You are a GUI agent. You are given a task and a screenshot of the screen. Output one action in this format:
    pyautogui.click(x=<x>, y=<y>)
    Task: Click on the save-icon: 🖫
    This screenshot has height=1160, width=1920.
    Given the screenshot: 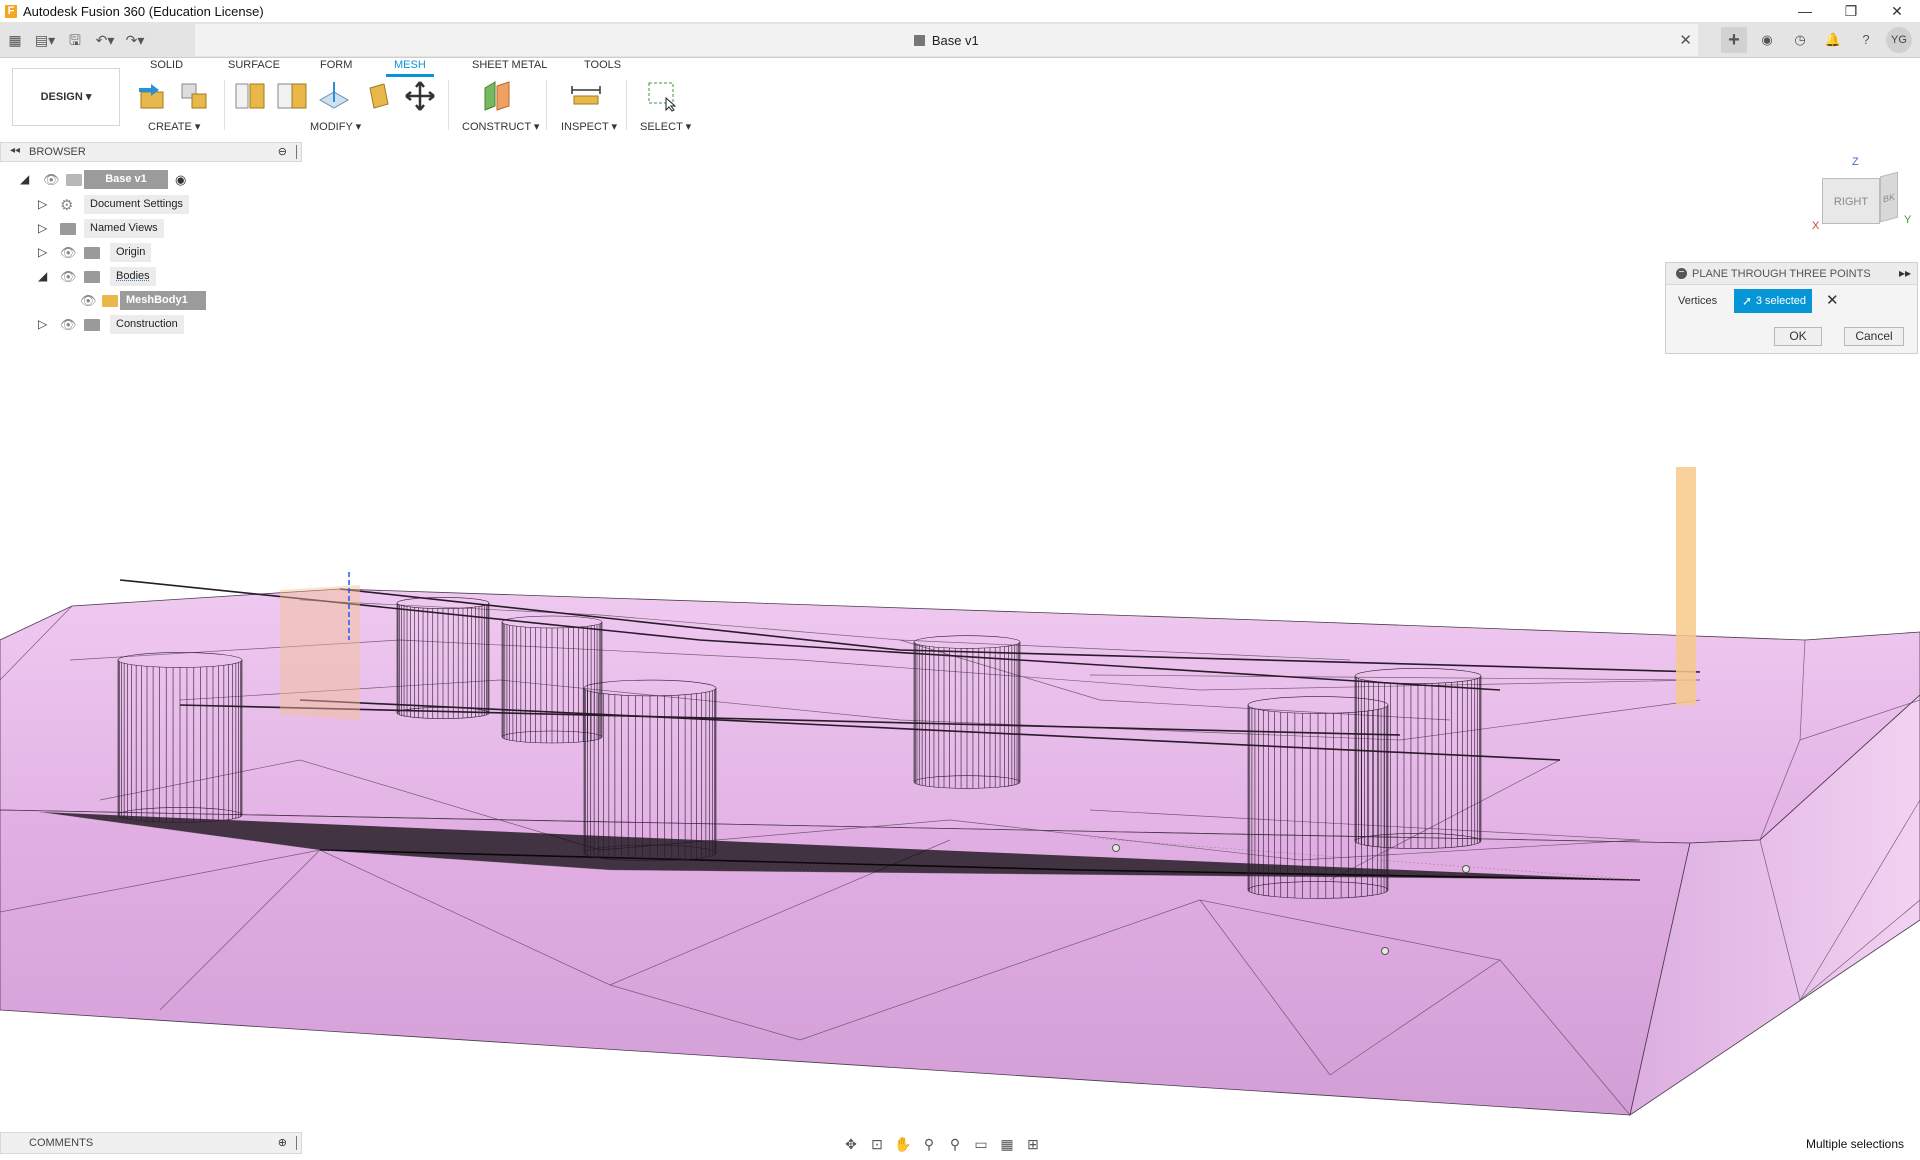 What is the action you would take?
    pyautogui.click(x=75, y=40)
    